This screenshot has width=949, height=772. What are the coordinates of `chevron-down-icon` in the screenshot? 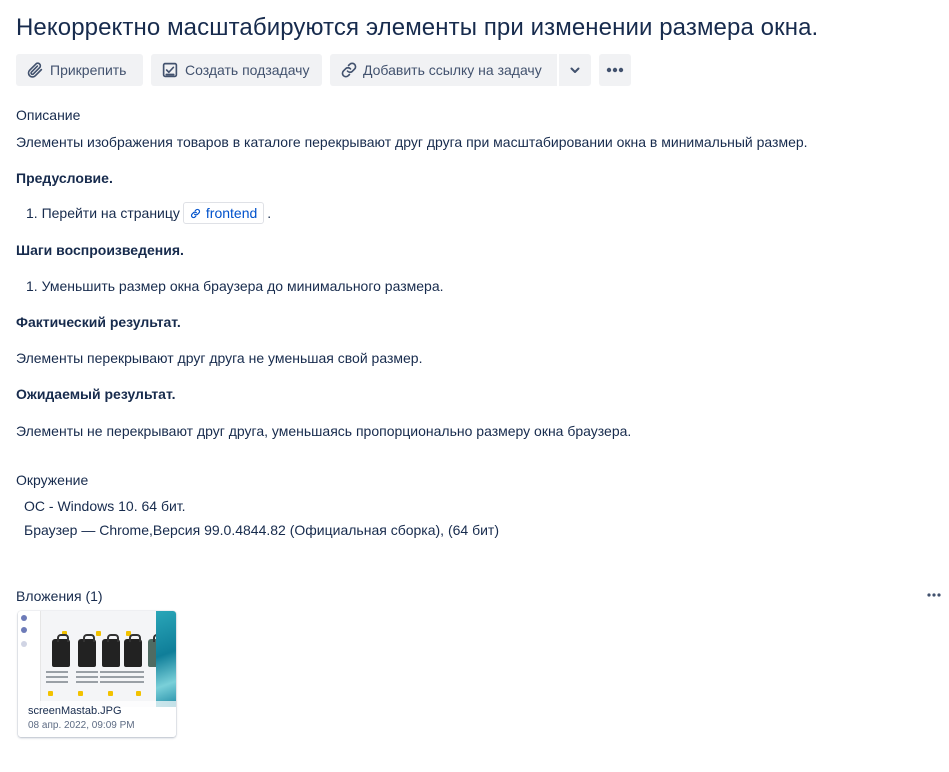 It's located at (575, 70).